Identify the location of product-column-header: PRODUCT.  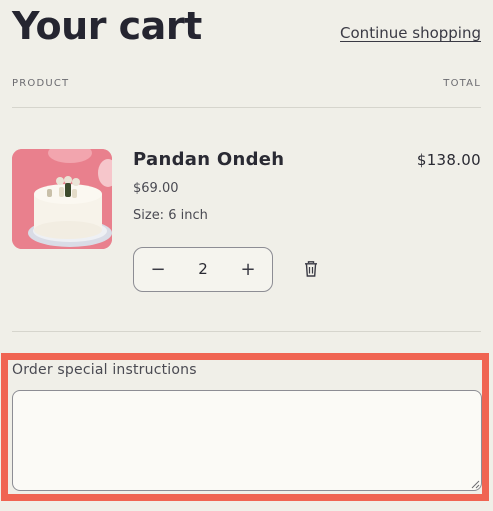
(41, 83).